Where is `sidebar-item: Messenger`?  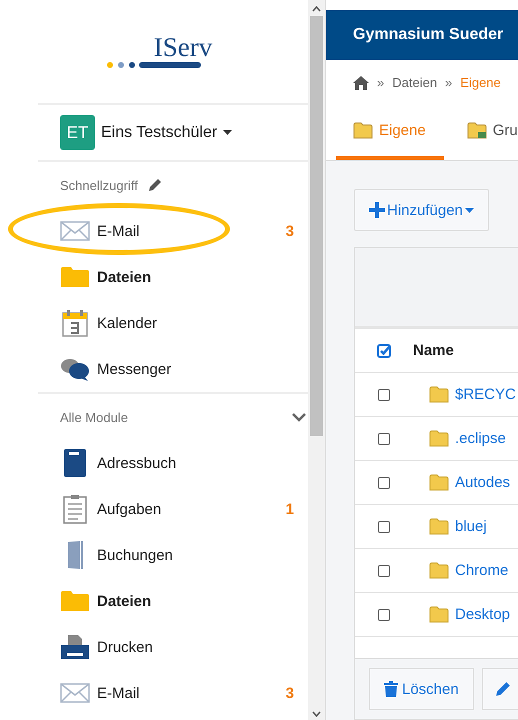
sidebar-item: Messenger is located at coordinates (173, 369).